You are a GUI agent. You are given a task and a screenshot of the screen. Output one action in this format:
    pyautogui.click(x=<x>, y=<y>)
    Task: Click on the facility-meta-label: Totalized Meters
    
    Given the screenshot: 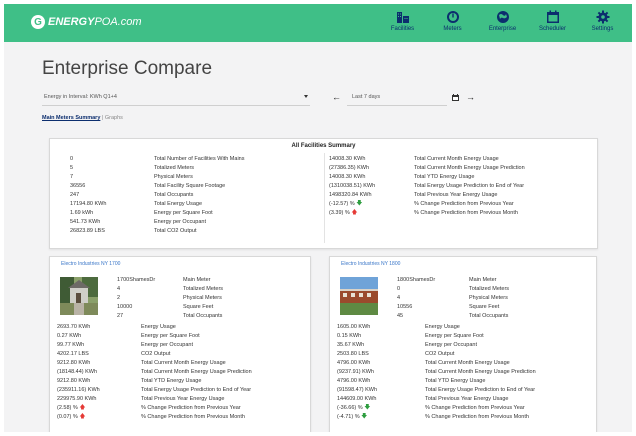 What is the action you would take?
    pyautogui.click(x=489, y=289)
    